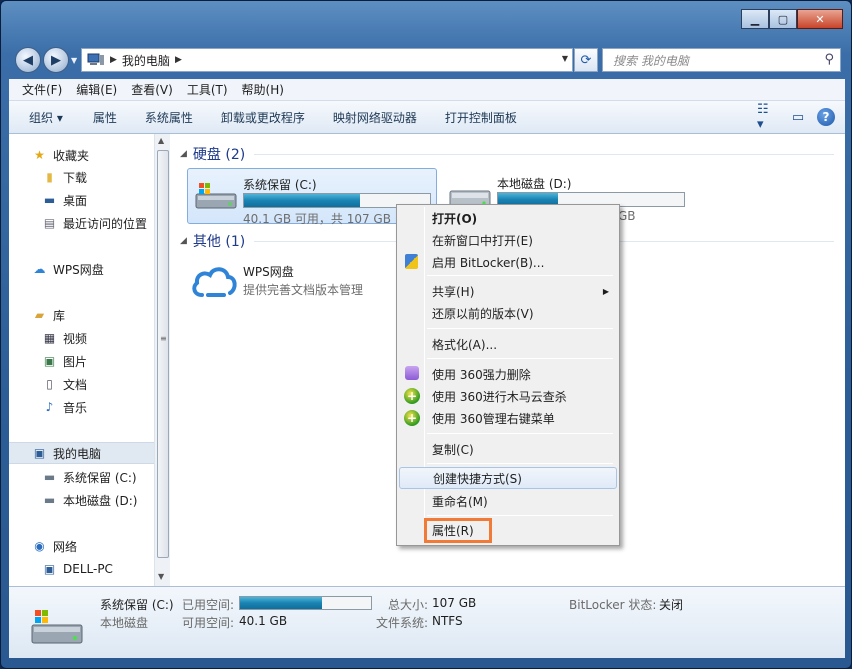 The height and width of the screenshot is (669, 852). What do you see at coordinates (169, 117) in the screenshot?
I see `system-properties-button: 系统属性` at bounding box center [169, 117].